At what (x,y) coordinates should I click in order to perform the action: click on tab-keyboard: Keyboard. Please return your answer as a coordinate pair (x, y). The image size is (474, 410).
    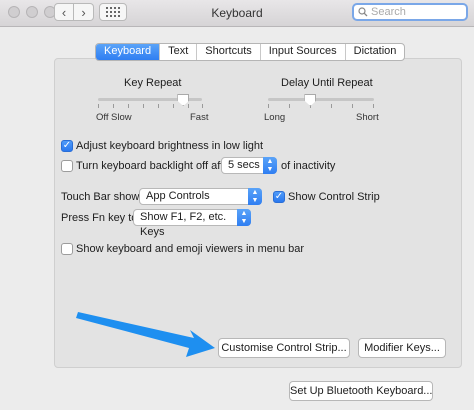
    Looking at the image, I should click on (128, 52).